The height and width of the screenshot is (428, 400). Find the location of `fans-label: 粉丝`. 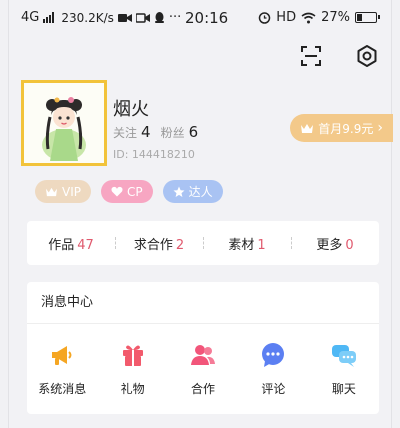

fans-label: 粉丝 is located at coordinates (173, 132).